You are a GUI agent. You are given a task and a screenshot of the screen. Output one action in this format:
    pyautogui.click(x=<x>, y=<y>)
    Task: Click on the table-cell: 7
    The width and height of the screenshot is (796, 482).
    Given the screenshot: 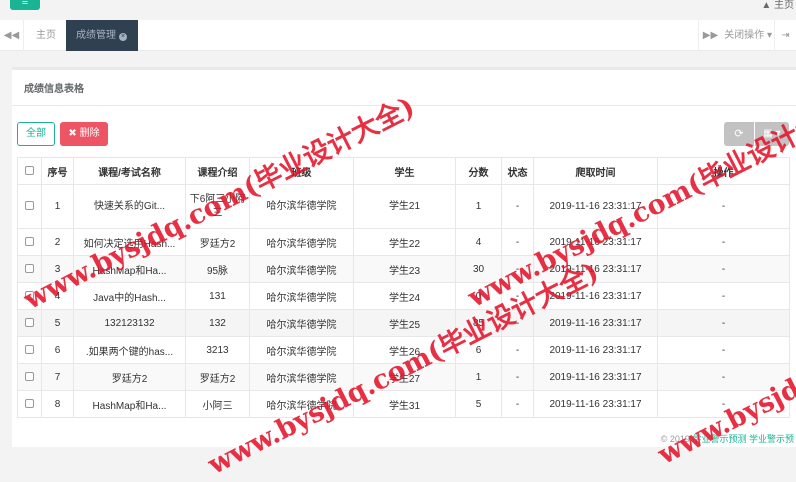 What is the action you would take?
    pyautogui.click(x=57, y=377)
    